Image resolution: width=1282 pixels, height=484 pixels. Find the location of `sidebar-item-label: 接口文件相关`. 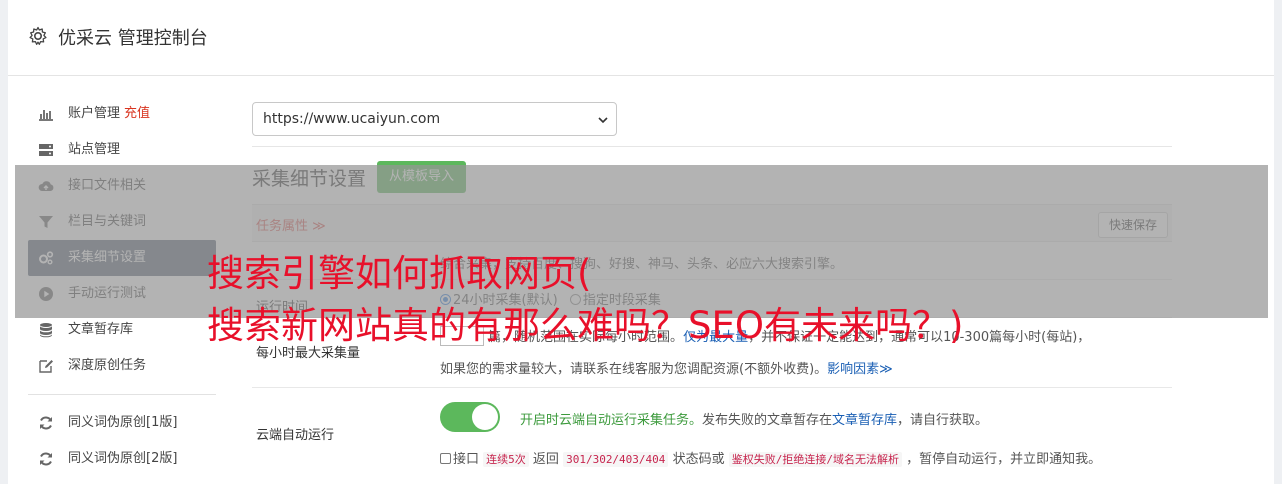

sidebar-item-label: 接口文件相关 is located at coordinates (107, 185).